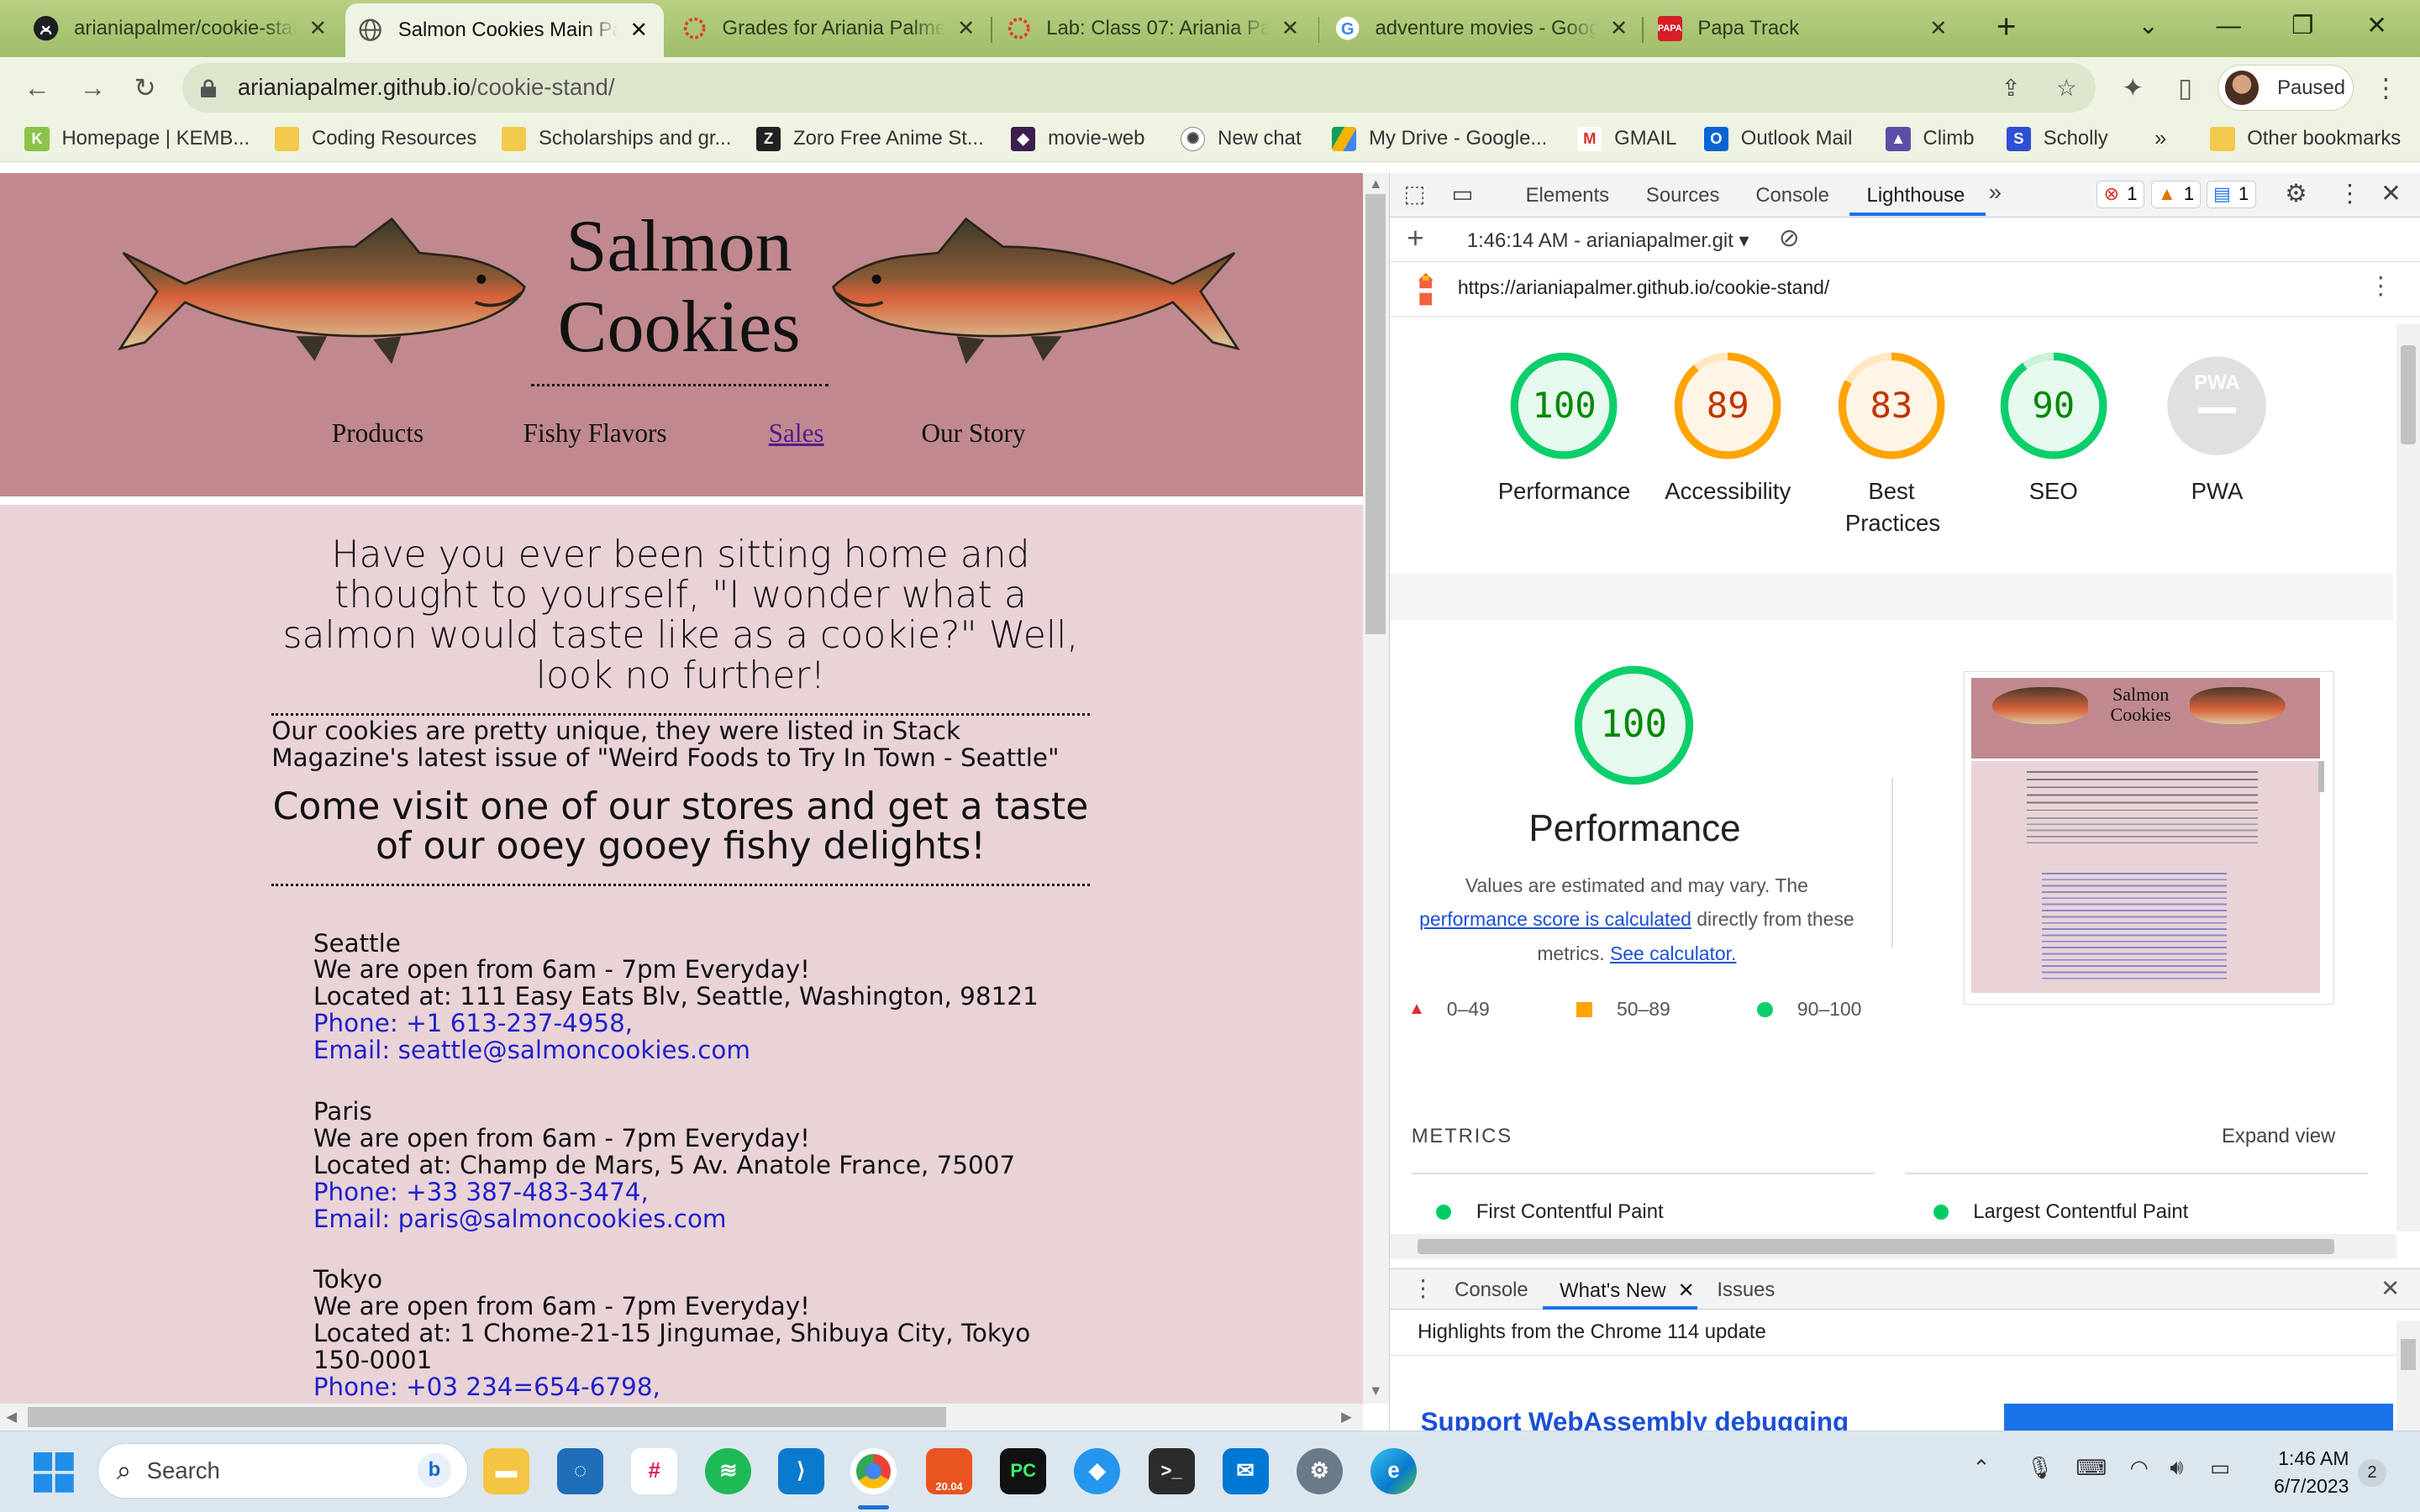 The height and width of the screenshot is (1512, 2420). I want to click on spotify-icon: ≋, so click(728, 1470).